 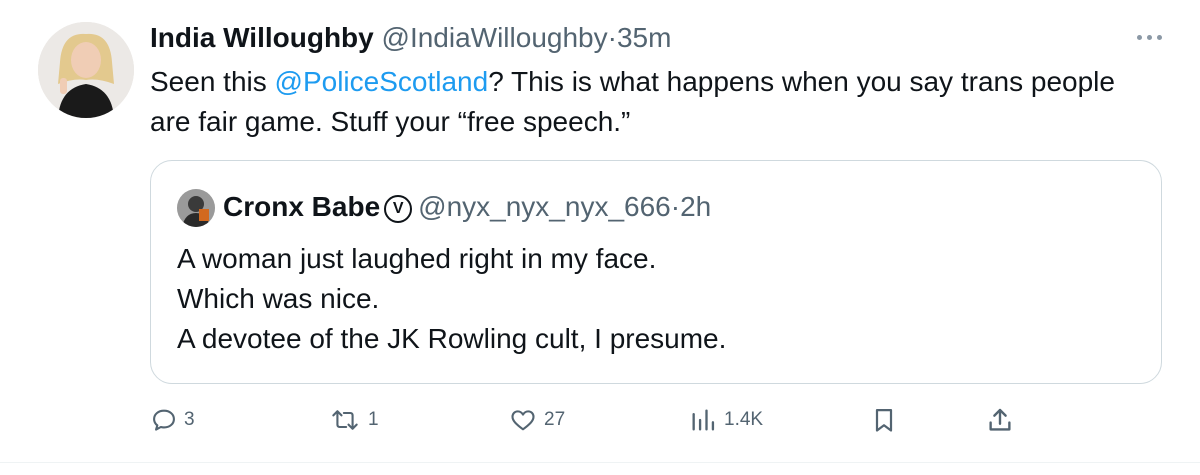 I want to click on quoted-text-line: A woman just laughed right in my face., so click(x=417, y=258).